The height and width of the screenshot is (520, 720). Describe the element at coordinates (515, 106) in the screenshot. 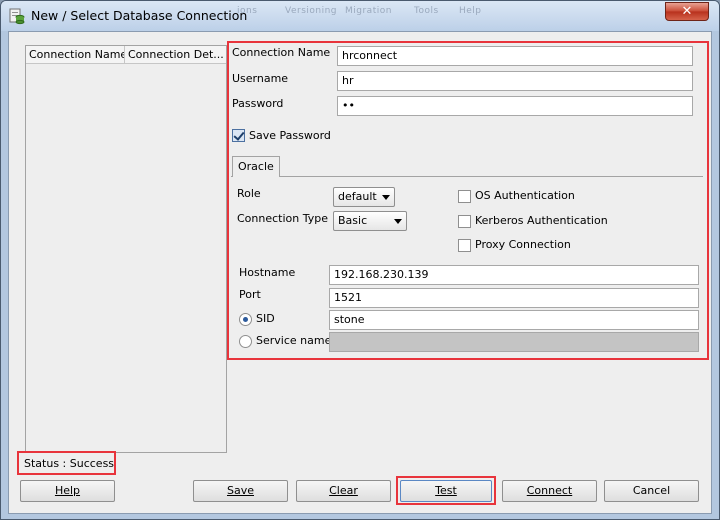

I see `password-input: ••` at that location.